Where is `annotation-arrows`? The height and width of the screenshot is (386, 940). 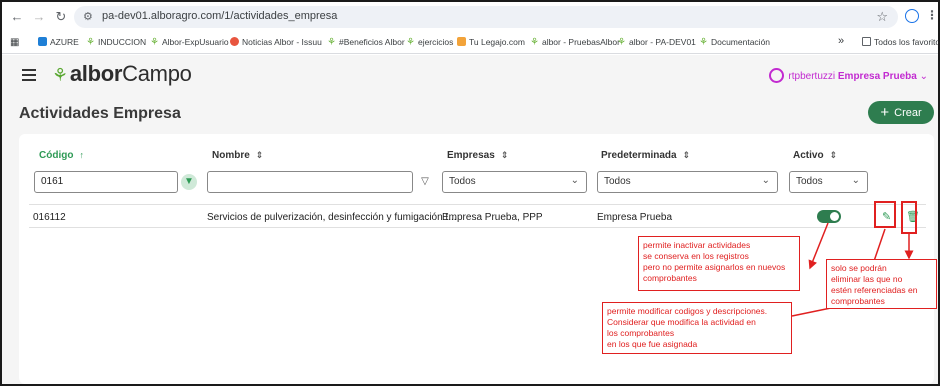
annotation-arrows is located at coordinates (852, 269).